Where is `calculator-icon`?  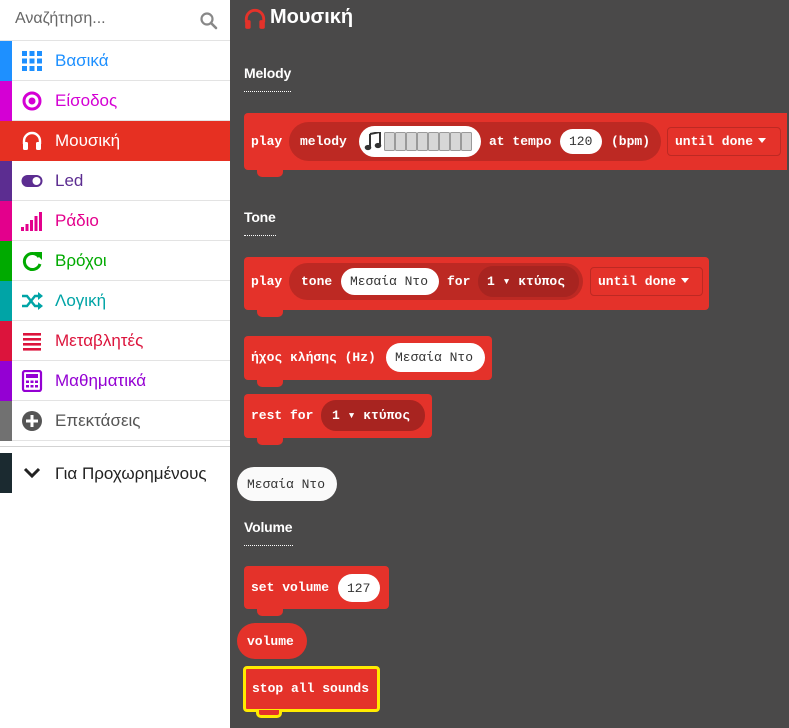
calculator-icon is located at coordinates (32, 381).